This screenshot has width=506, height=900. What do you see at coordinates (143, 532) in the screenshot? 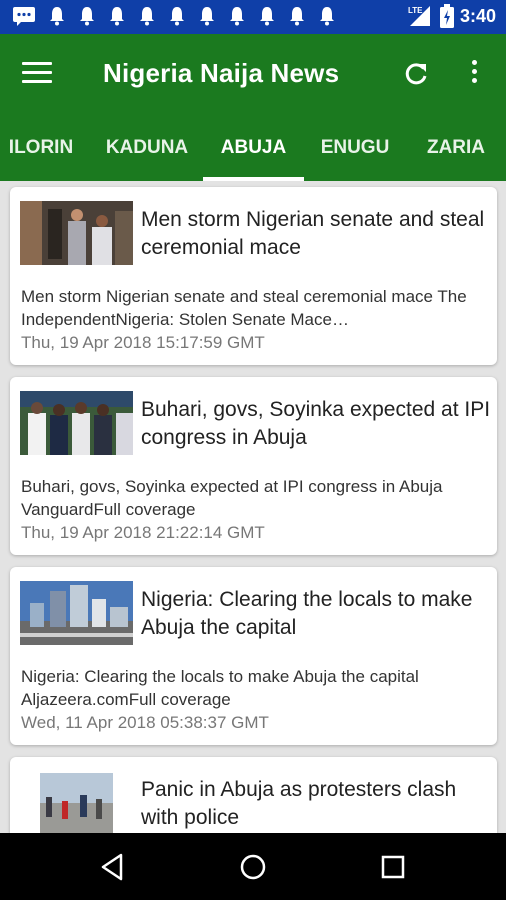
I see `article-date: Thu, 19 Apr 2018 21:22:14 GMT` at bounding box center [143, 532].